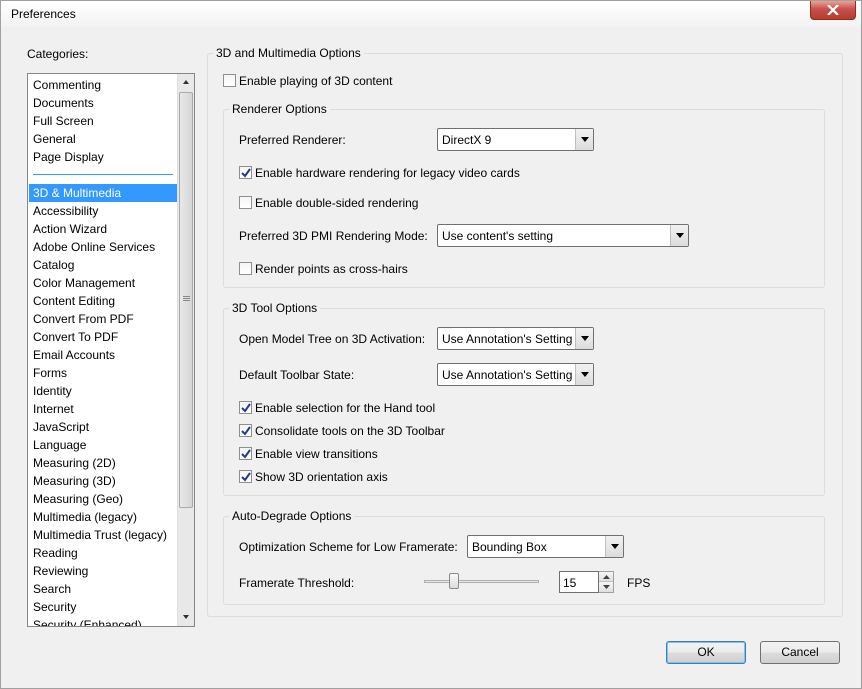 The width and height of the screenshot is (862, 689). Describe the element at coordinates (103, 589) in the screenshot. I see `category-item: Search` at that location.